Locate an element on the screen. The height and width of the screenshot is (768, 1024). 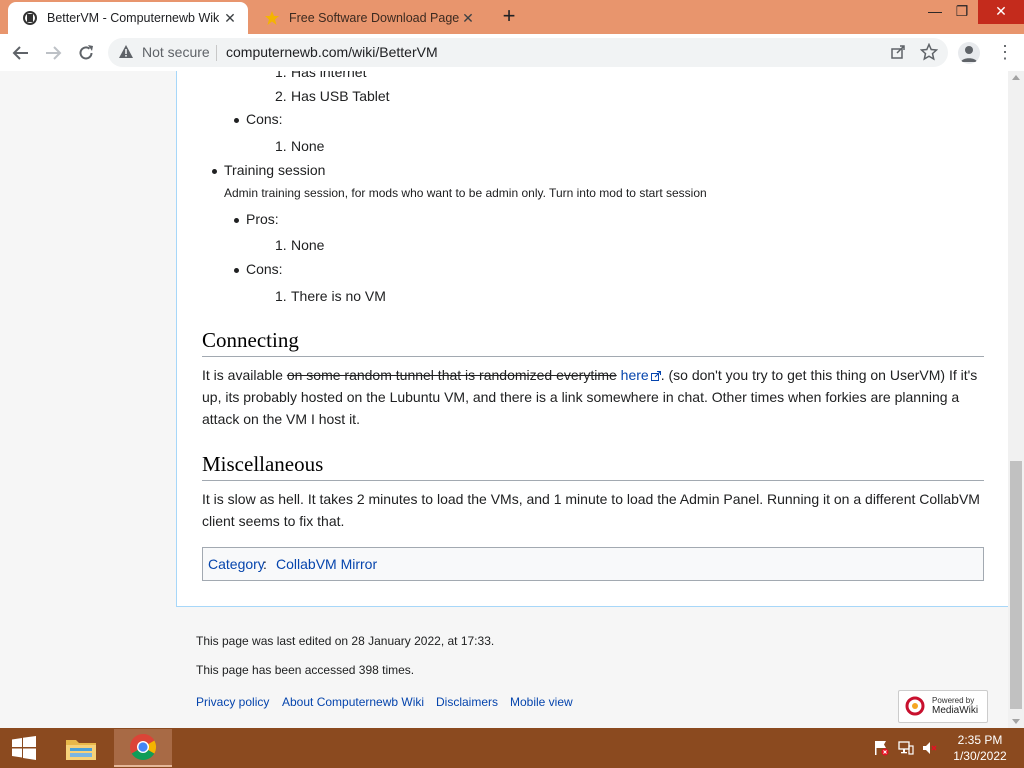
network-icon is located at coordinates (906, 748).